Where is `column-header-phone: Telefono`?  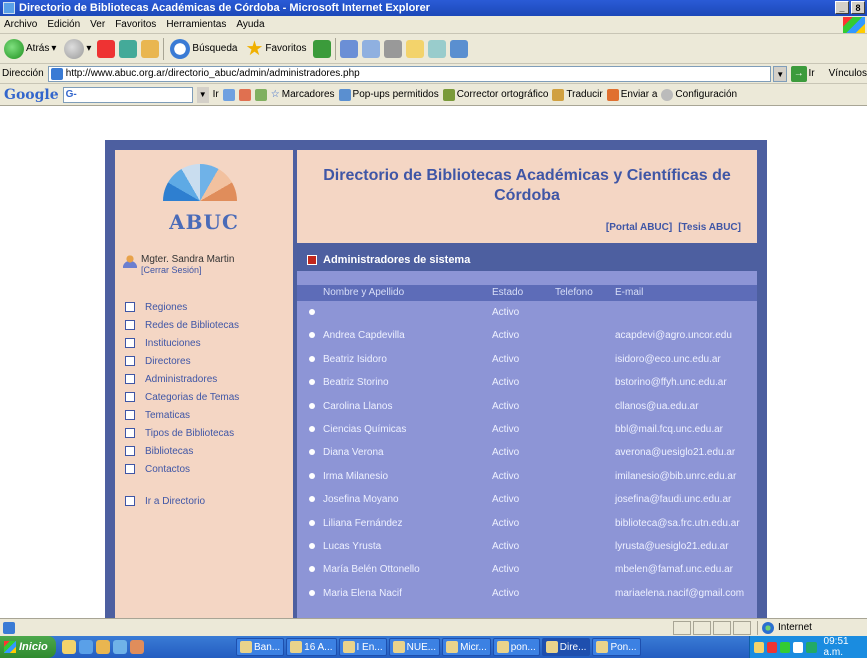 column-header-phone: Telefono is located at coordinates (574, 292).